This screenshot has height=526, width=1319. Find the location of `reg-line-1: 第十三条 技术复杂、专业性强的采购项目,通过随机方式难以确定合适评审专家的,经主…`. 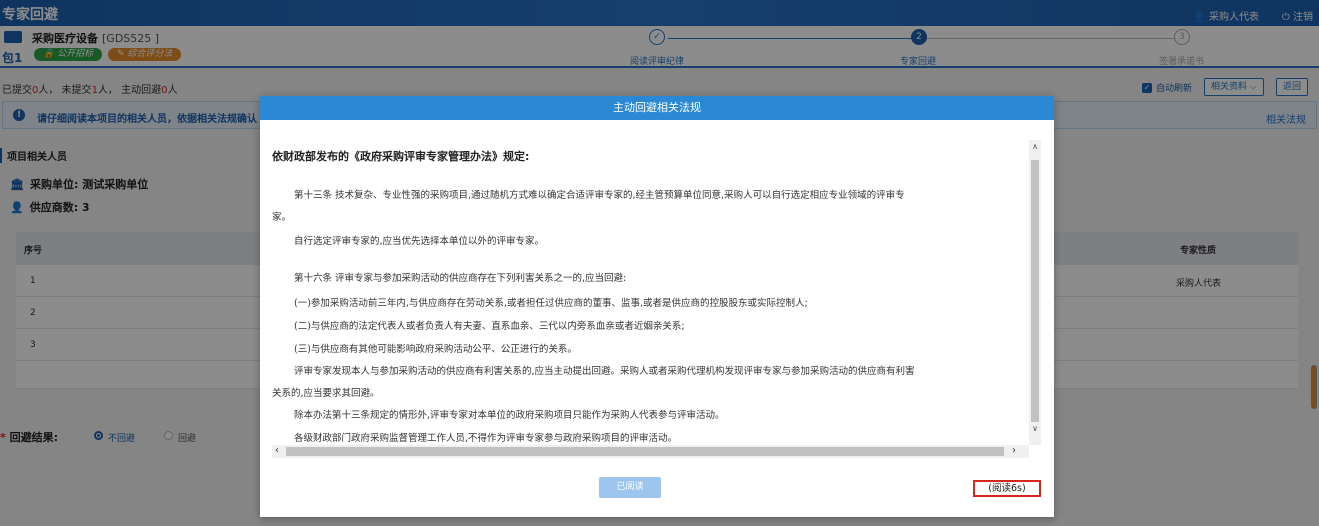

reg-line-1: 第十三条 技术复杂、专业性强的采购项目,通过随机方式难以确定合适评审专家的,经主… is located at coordinates (599, 195).